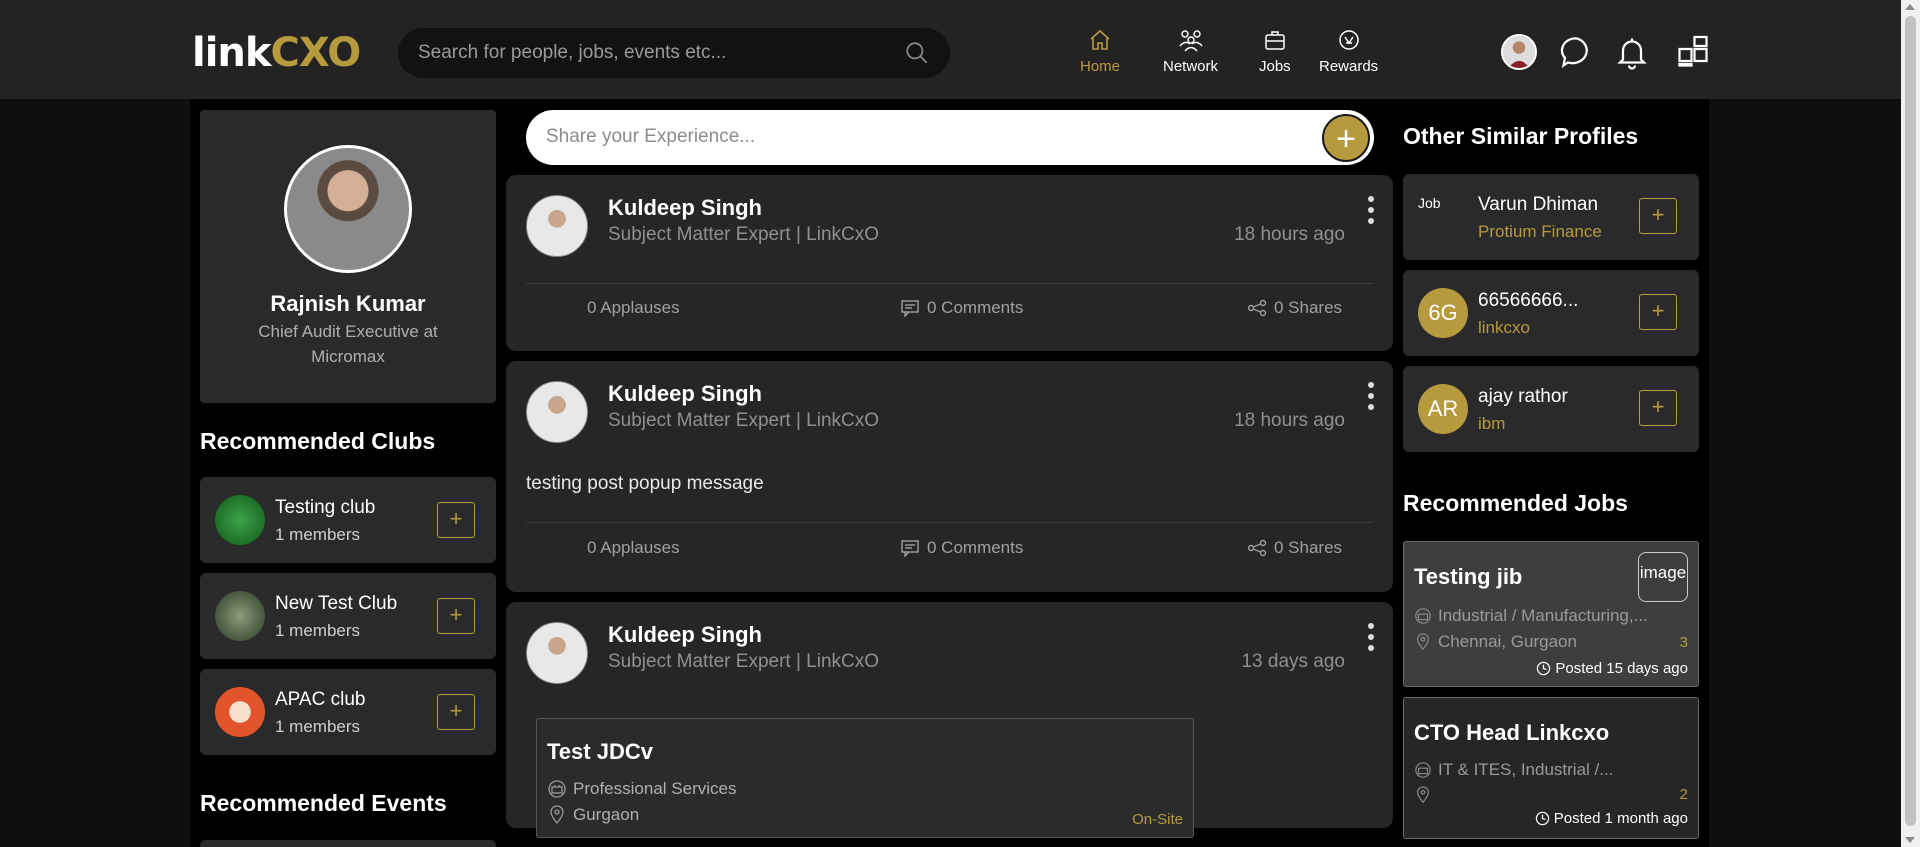 The image size is (1920, 847). Describe the element at coordinates (1551, 409) in the screenshot. I see `similar-profile-card: AR ajay rathor ibm +` at that location.